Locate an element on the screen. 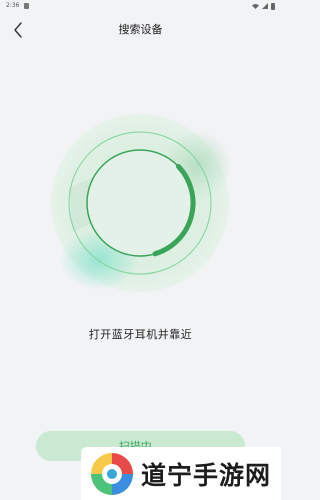 Image resolution: width=320 pixels, height=500 pixels. wifi-icon is located at coordinates (255, 6).